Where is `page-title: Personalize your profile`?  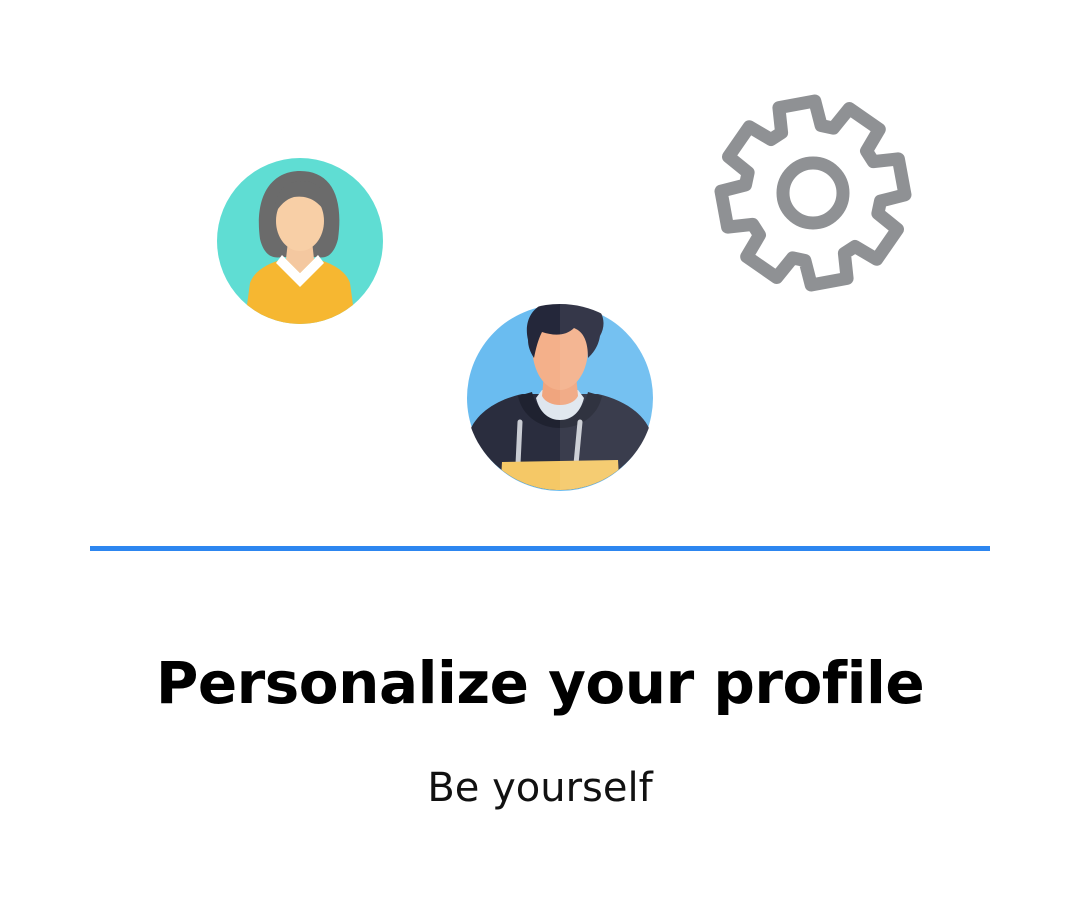 page-title: Personalize your profile is located at coordinates (540, 683).